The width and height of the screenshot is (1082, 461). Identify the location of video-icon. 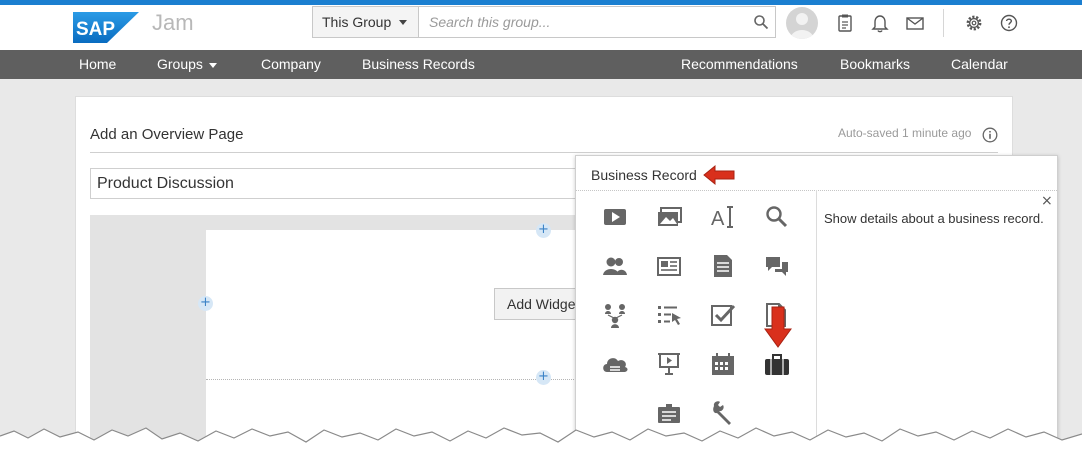
(615, 217).